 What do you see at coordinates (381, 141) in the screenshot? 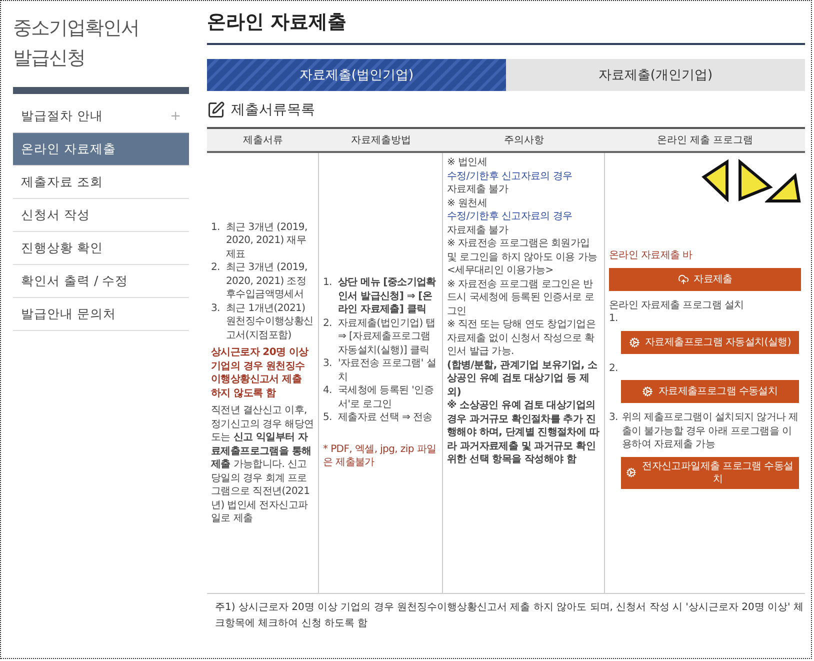
I see `column-header: 자료제출방법` at bounding box center [381, 141].